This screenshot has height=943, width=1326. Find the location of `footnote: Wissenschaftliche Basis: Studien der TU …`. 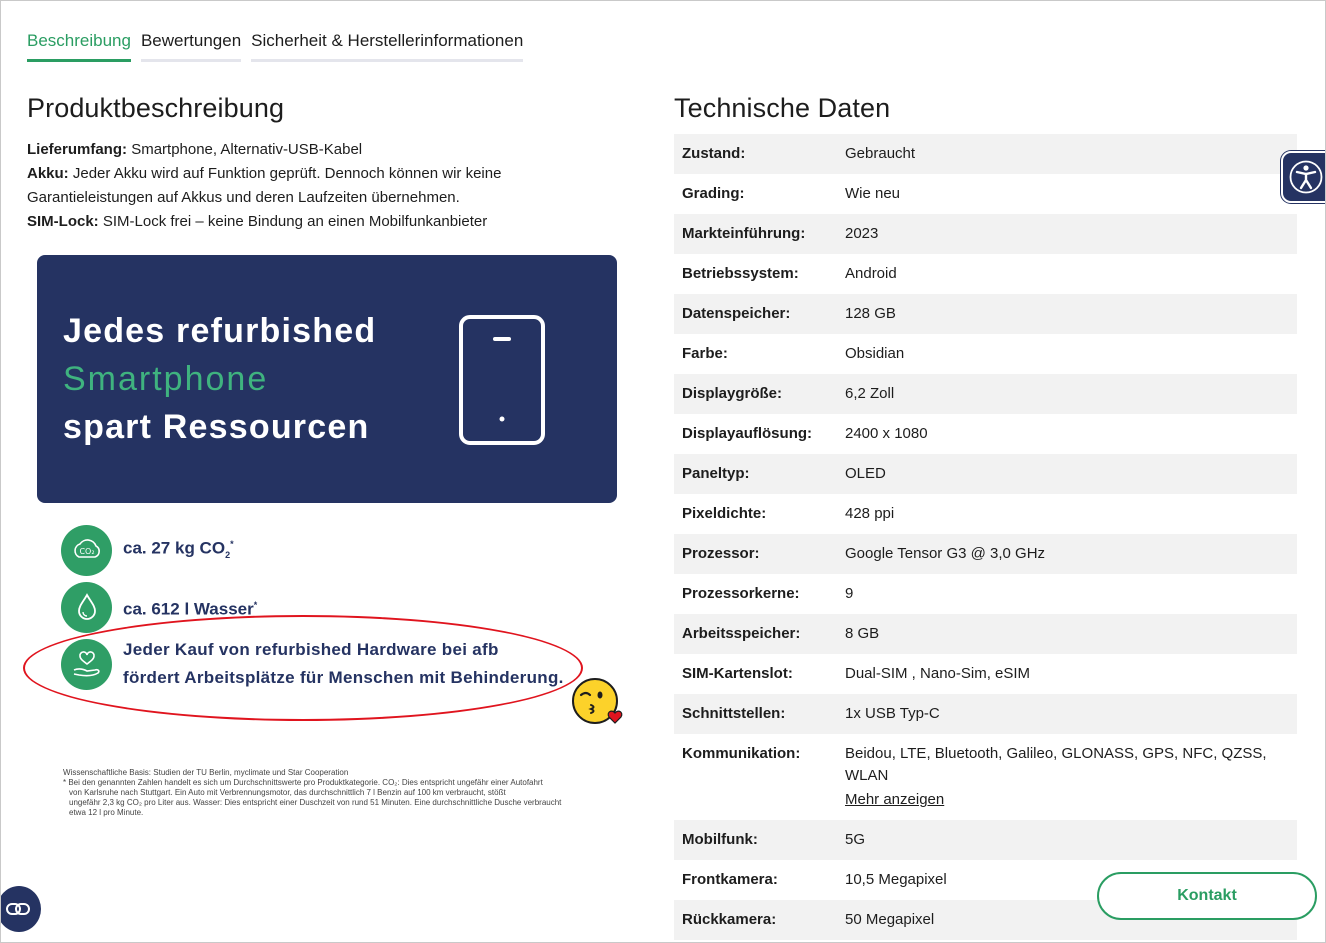

footnote: Wissenschaftliche Basis: Studien der TU … is located at coordinates (312, 792).